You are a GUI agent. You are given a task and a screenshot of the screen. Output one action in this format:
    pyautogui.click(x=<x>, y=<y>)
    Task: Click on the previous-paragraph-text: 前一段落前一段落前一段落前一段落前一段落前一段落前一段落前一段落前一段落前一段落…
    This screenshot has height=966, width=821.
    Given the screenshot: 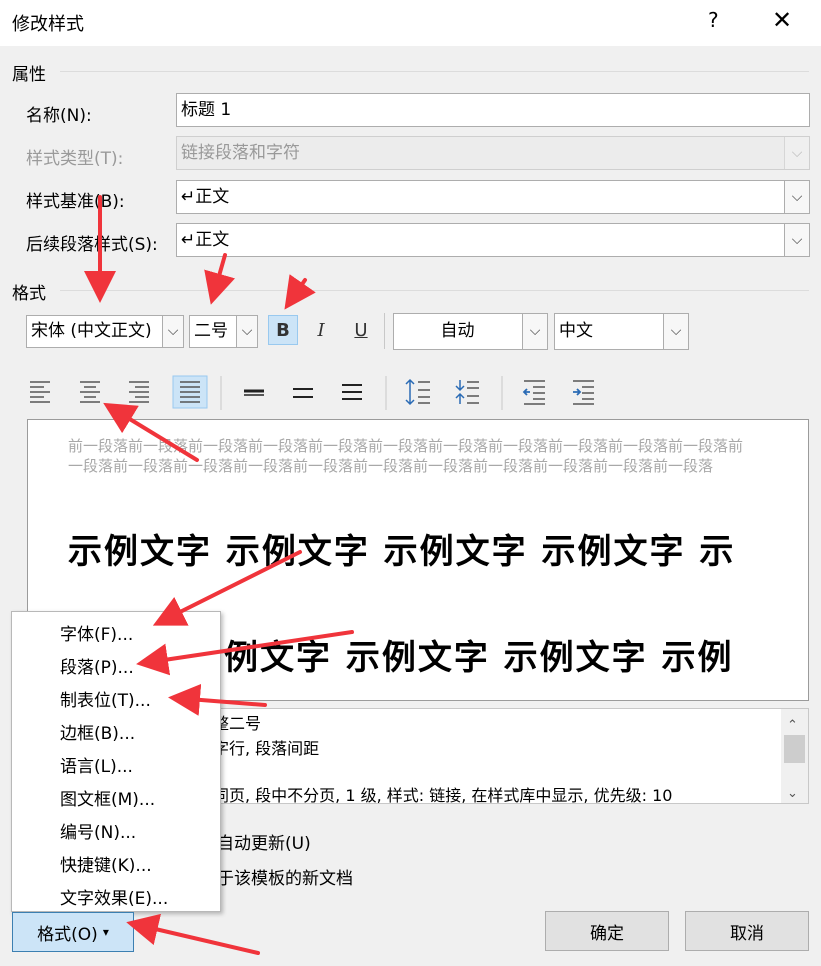 What is the action you would take?
    pyautogui.click(x=406, y=456)
    